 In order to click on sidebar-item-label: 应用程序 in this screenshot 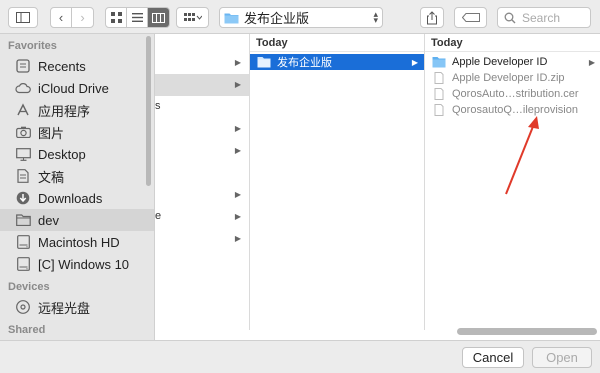, I will do `click(64, 111)`.